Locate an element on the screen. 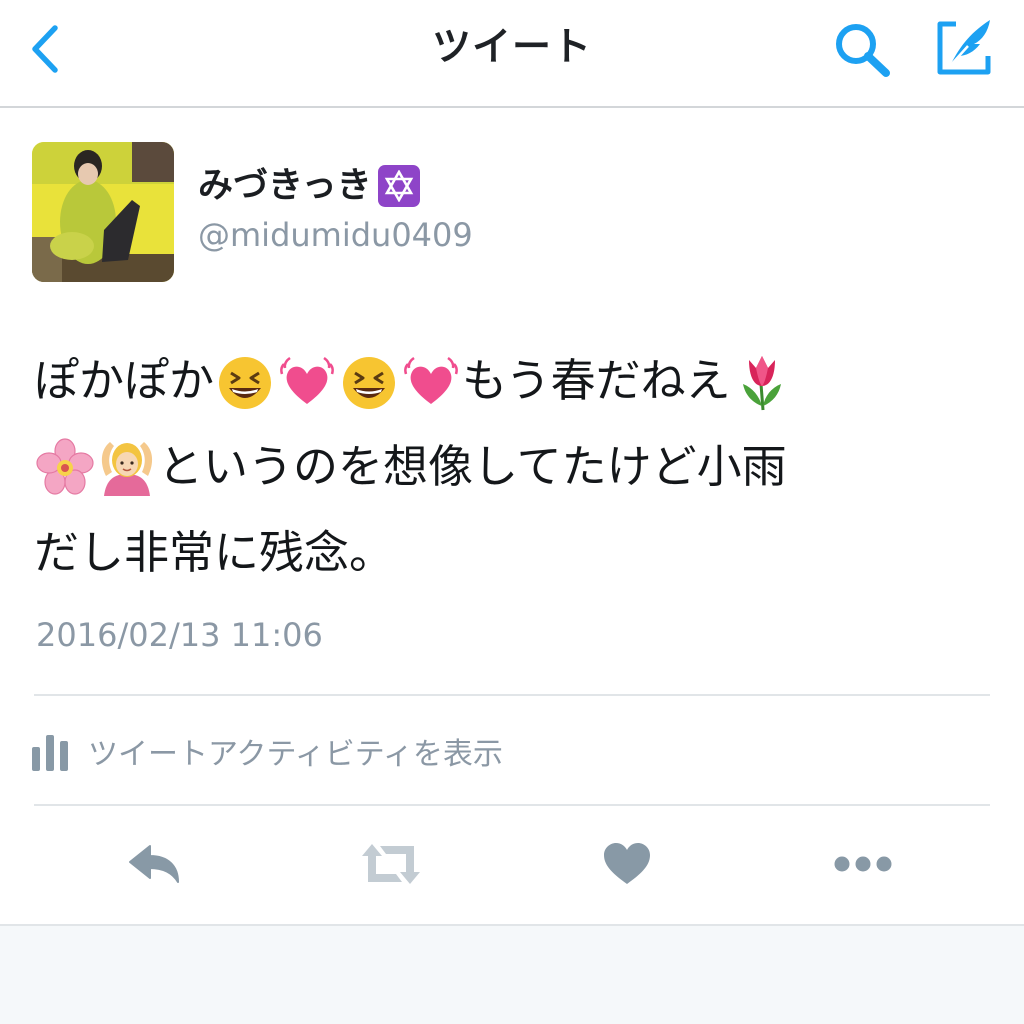  more-dots-icon is located at coordinates (863, 864).